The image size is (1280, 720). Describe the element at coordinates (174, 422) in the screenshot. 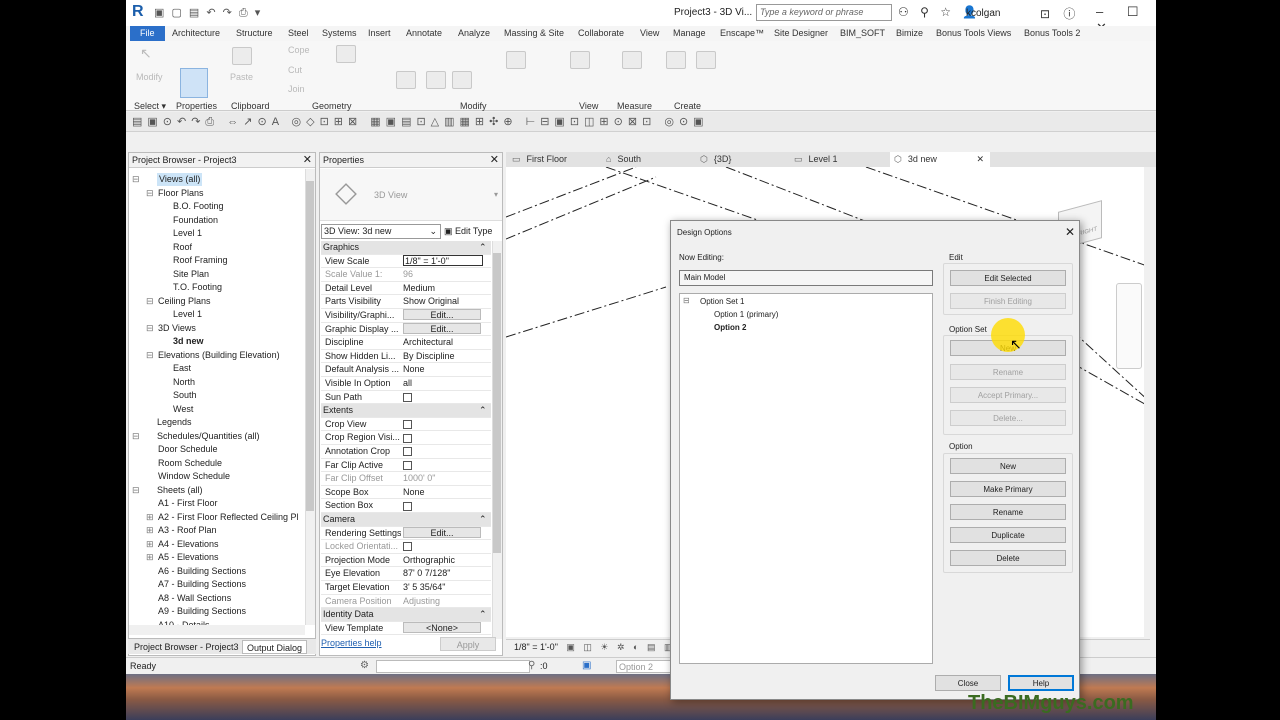

I see `project-browser-item: Legends` at that location.